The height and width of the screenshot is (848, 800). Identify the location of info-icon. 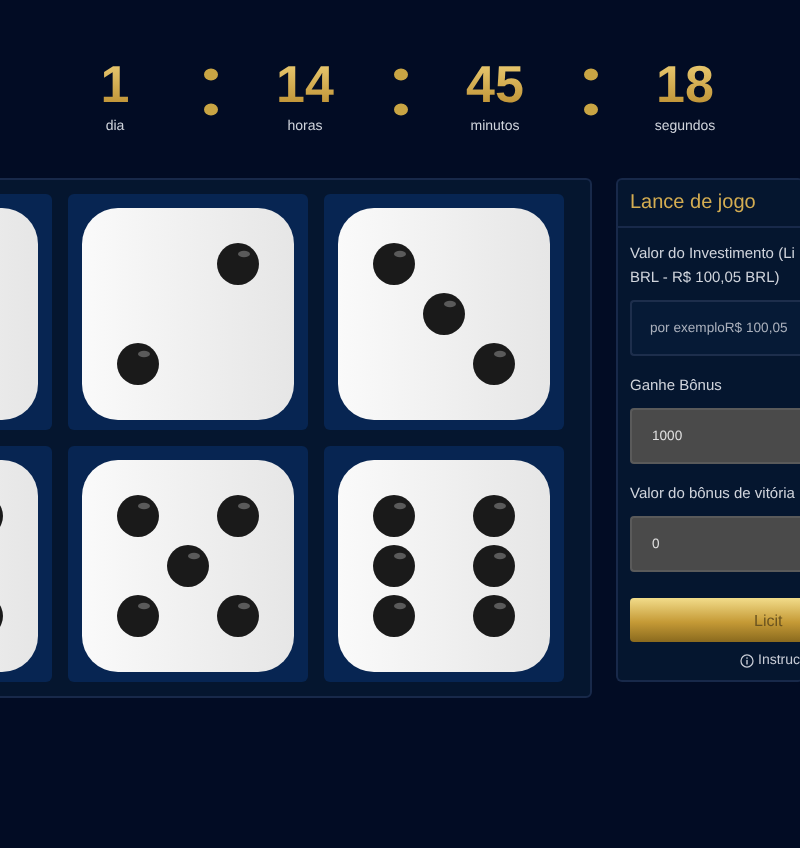
(747, 661).